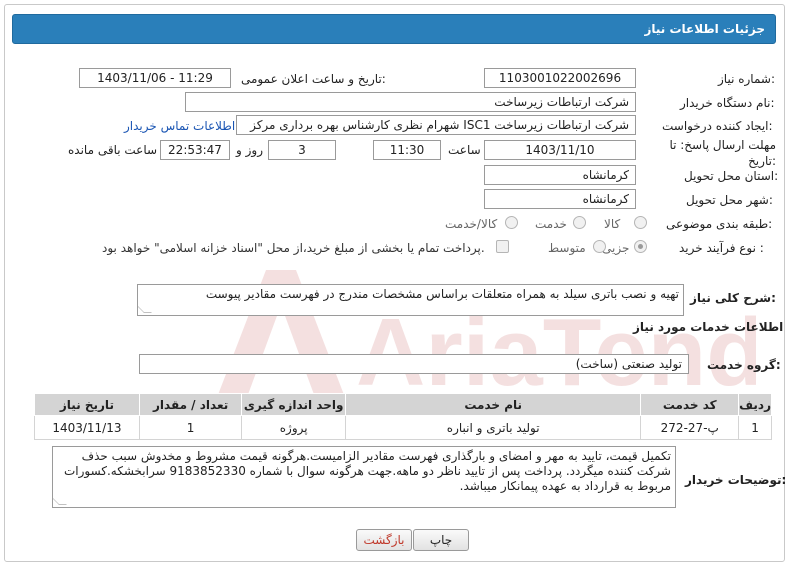  I want to click on deadline-time-field: 11:30, so click(407, 150).